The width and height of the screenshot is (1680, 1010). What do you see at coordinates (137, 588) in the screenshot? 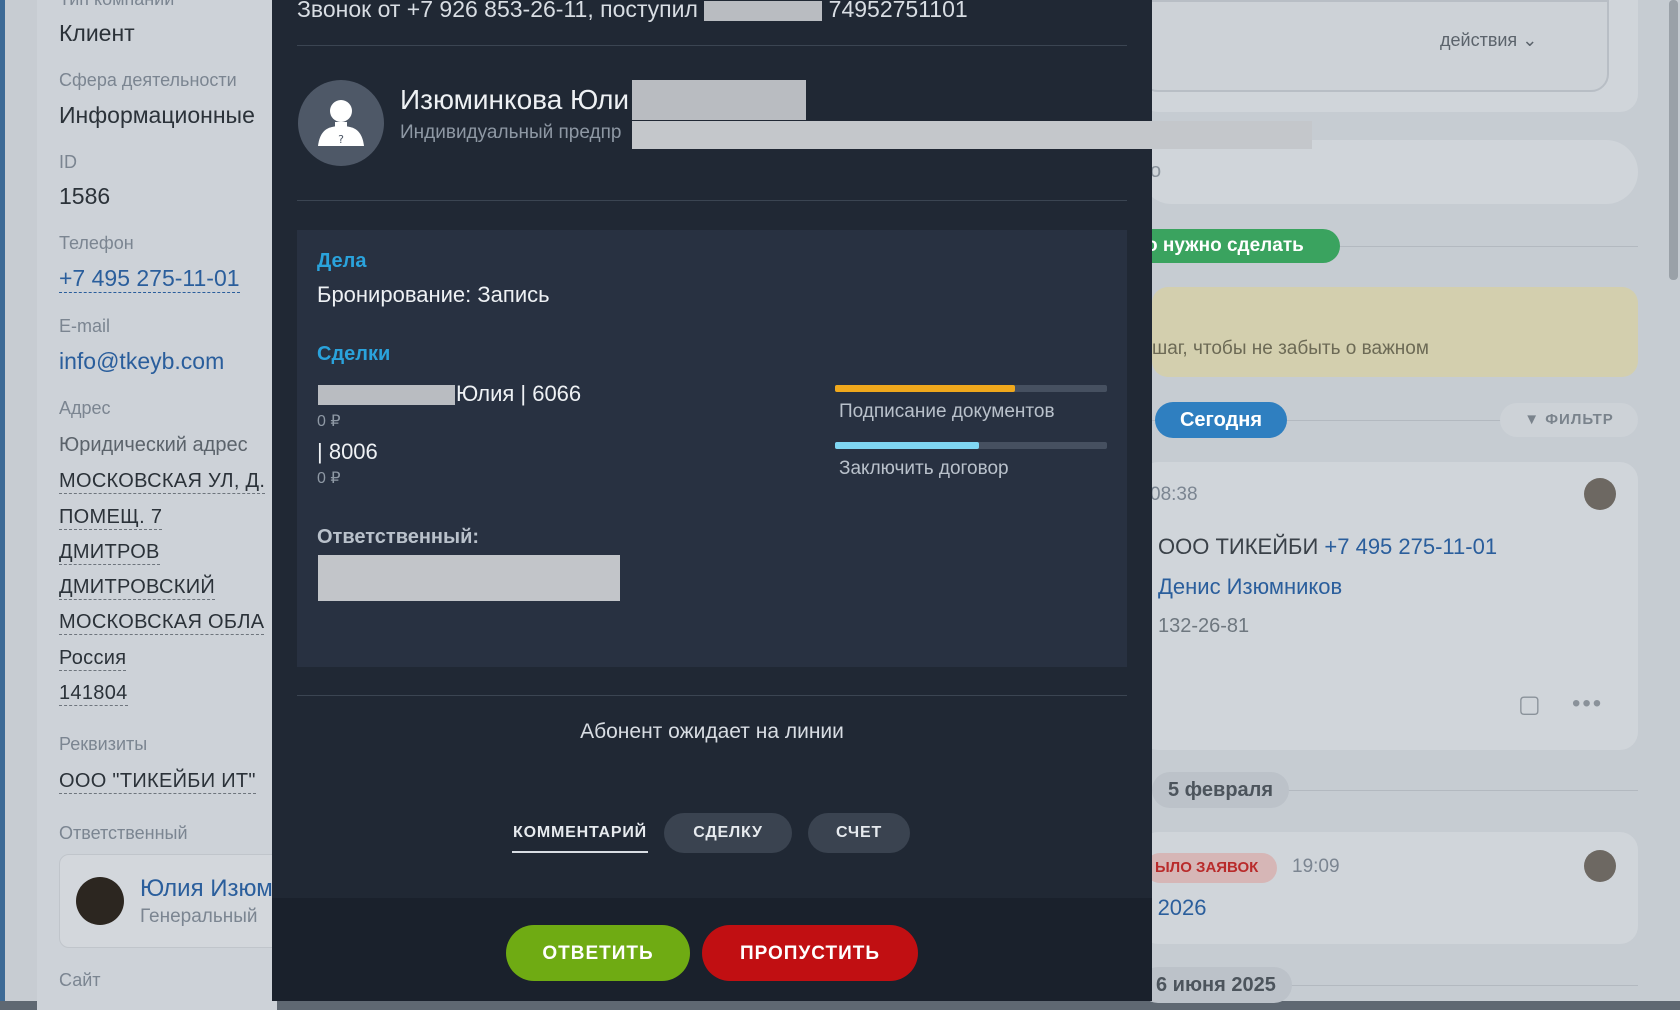
I see `address-line: ДМИТРОВСКИЙ` at bounding box center [137, 588].